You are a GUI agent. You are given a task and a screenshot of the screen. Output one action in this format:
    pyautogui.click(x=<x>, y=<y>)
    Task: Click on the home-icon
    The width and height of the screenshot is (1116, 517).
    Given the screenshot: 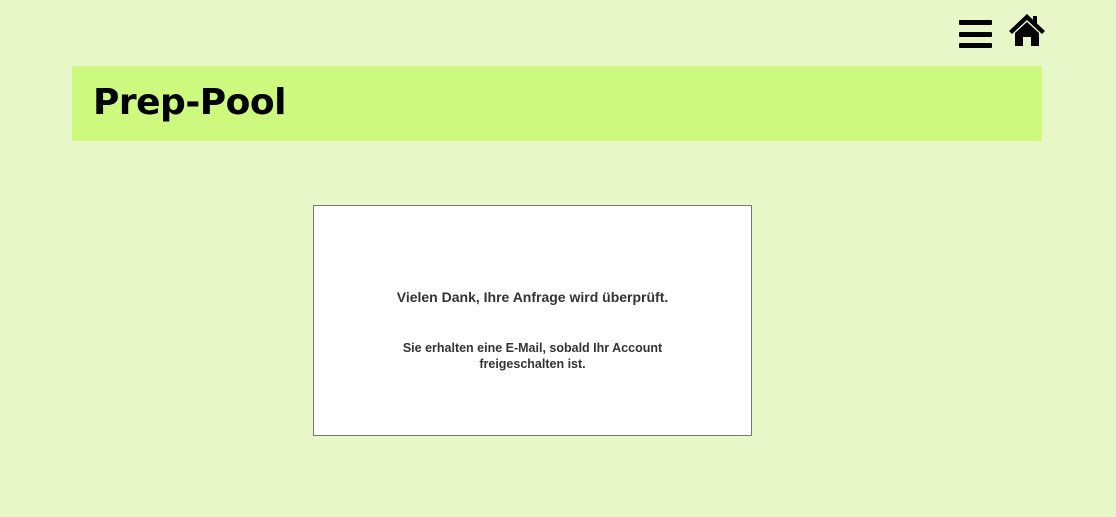 What is the action you would take?
    pyautogui.click(x=1027, y=30)
    